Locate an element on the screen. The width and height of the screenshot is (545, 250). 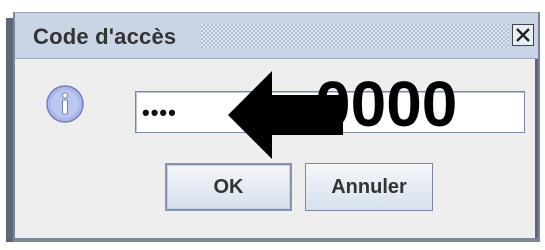
titlebar-grip is located at coordinates (355, 36).